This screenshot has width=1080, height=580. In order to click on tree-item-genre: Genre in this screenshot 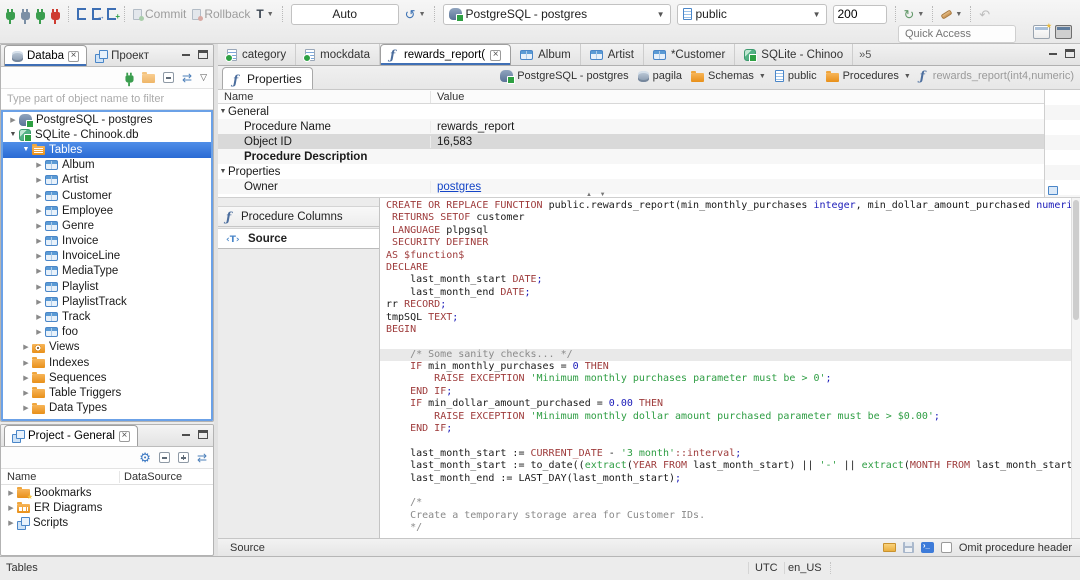, I will do `click(107, 225)`.